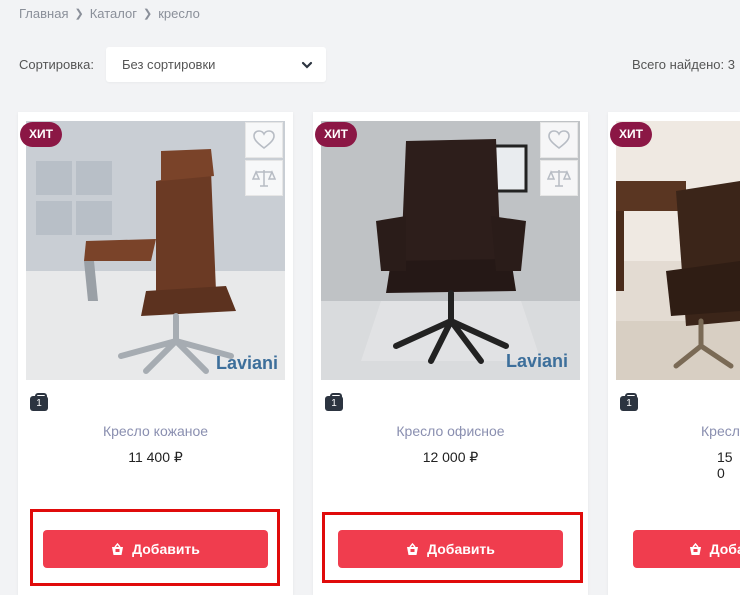  I want to click on breadcrumb: Главная ❯ Каталог ❯ кресло, so click(109, 13).